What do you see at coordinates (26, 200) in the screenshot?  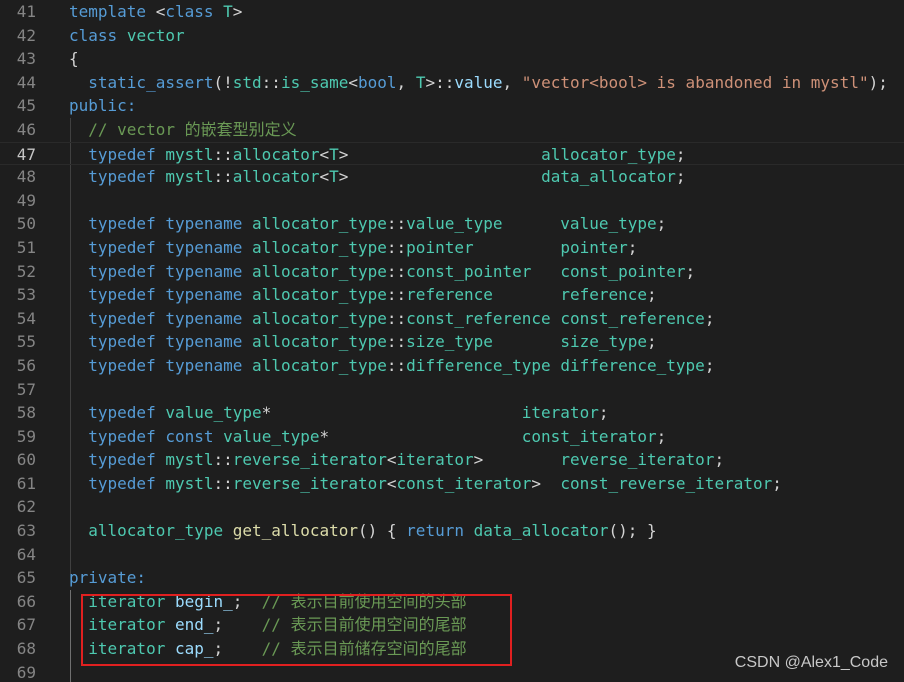 I see `line-number: 49` at bounding box center [26, 200].